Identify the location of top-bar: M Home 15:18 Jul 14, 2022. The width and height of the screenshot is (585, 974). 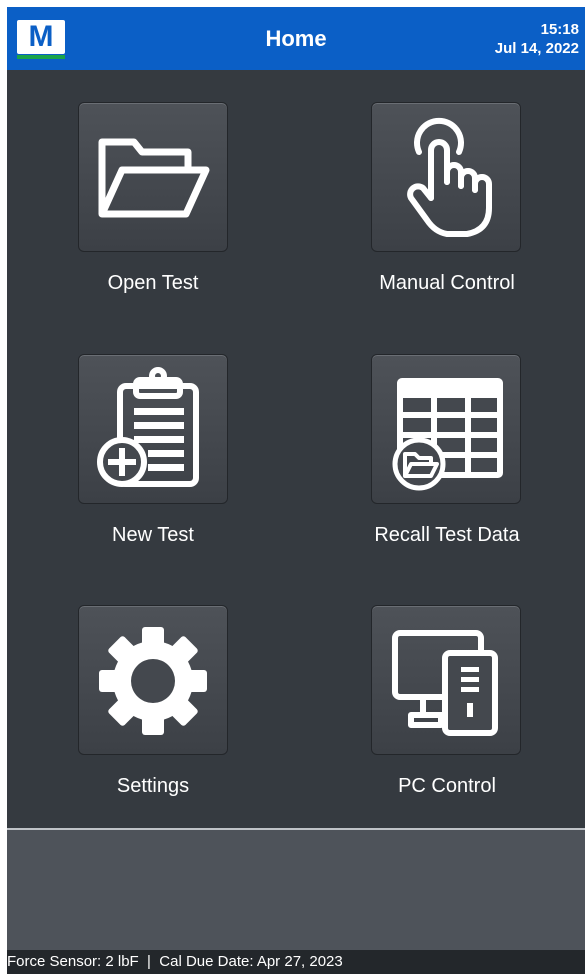
(296, 38).